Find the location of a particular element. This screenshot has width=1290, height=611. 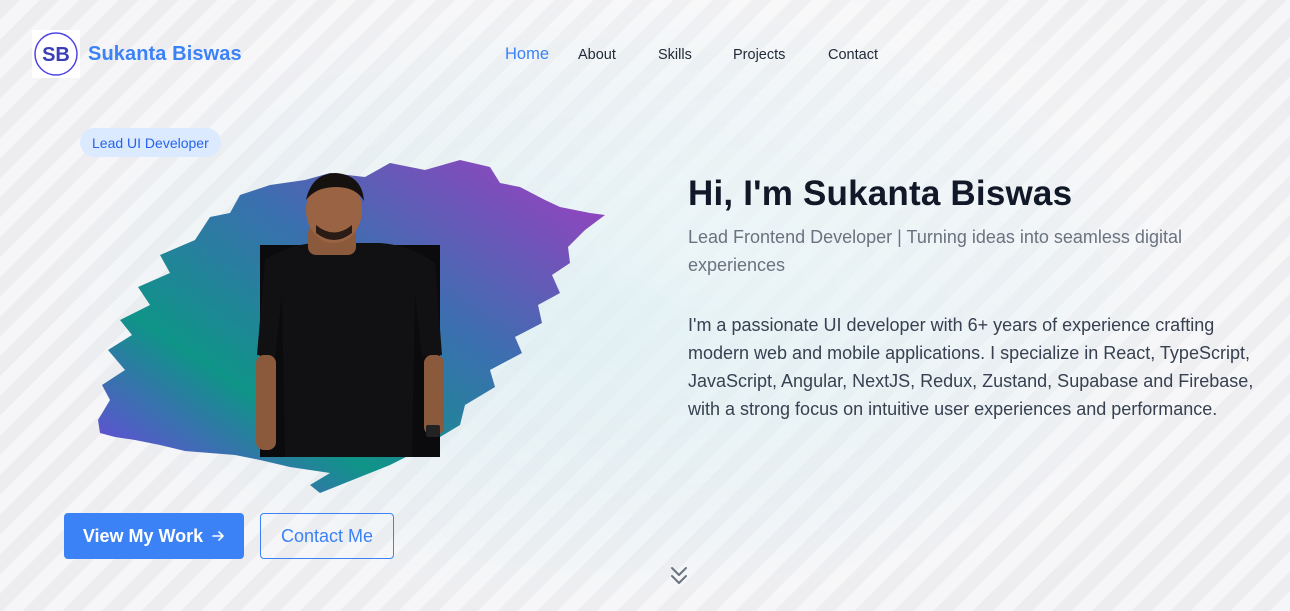

arrow-right-icon is located at coordinates (218, 536).